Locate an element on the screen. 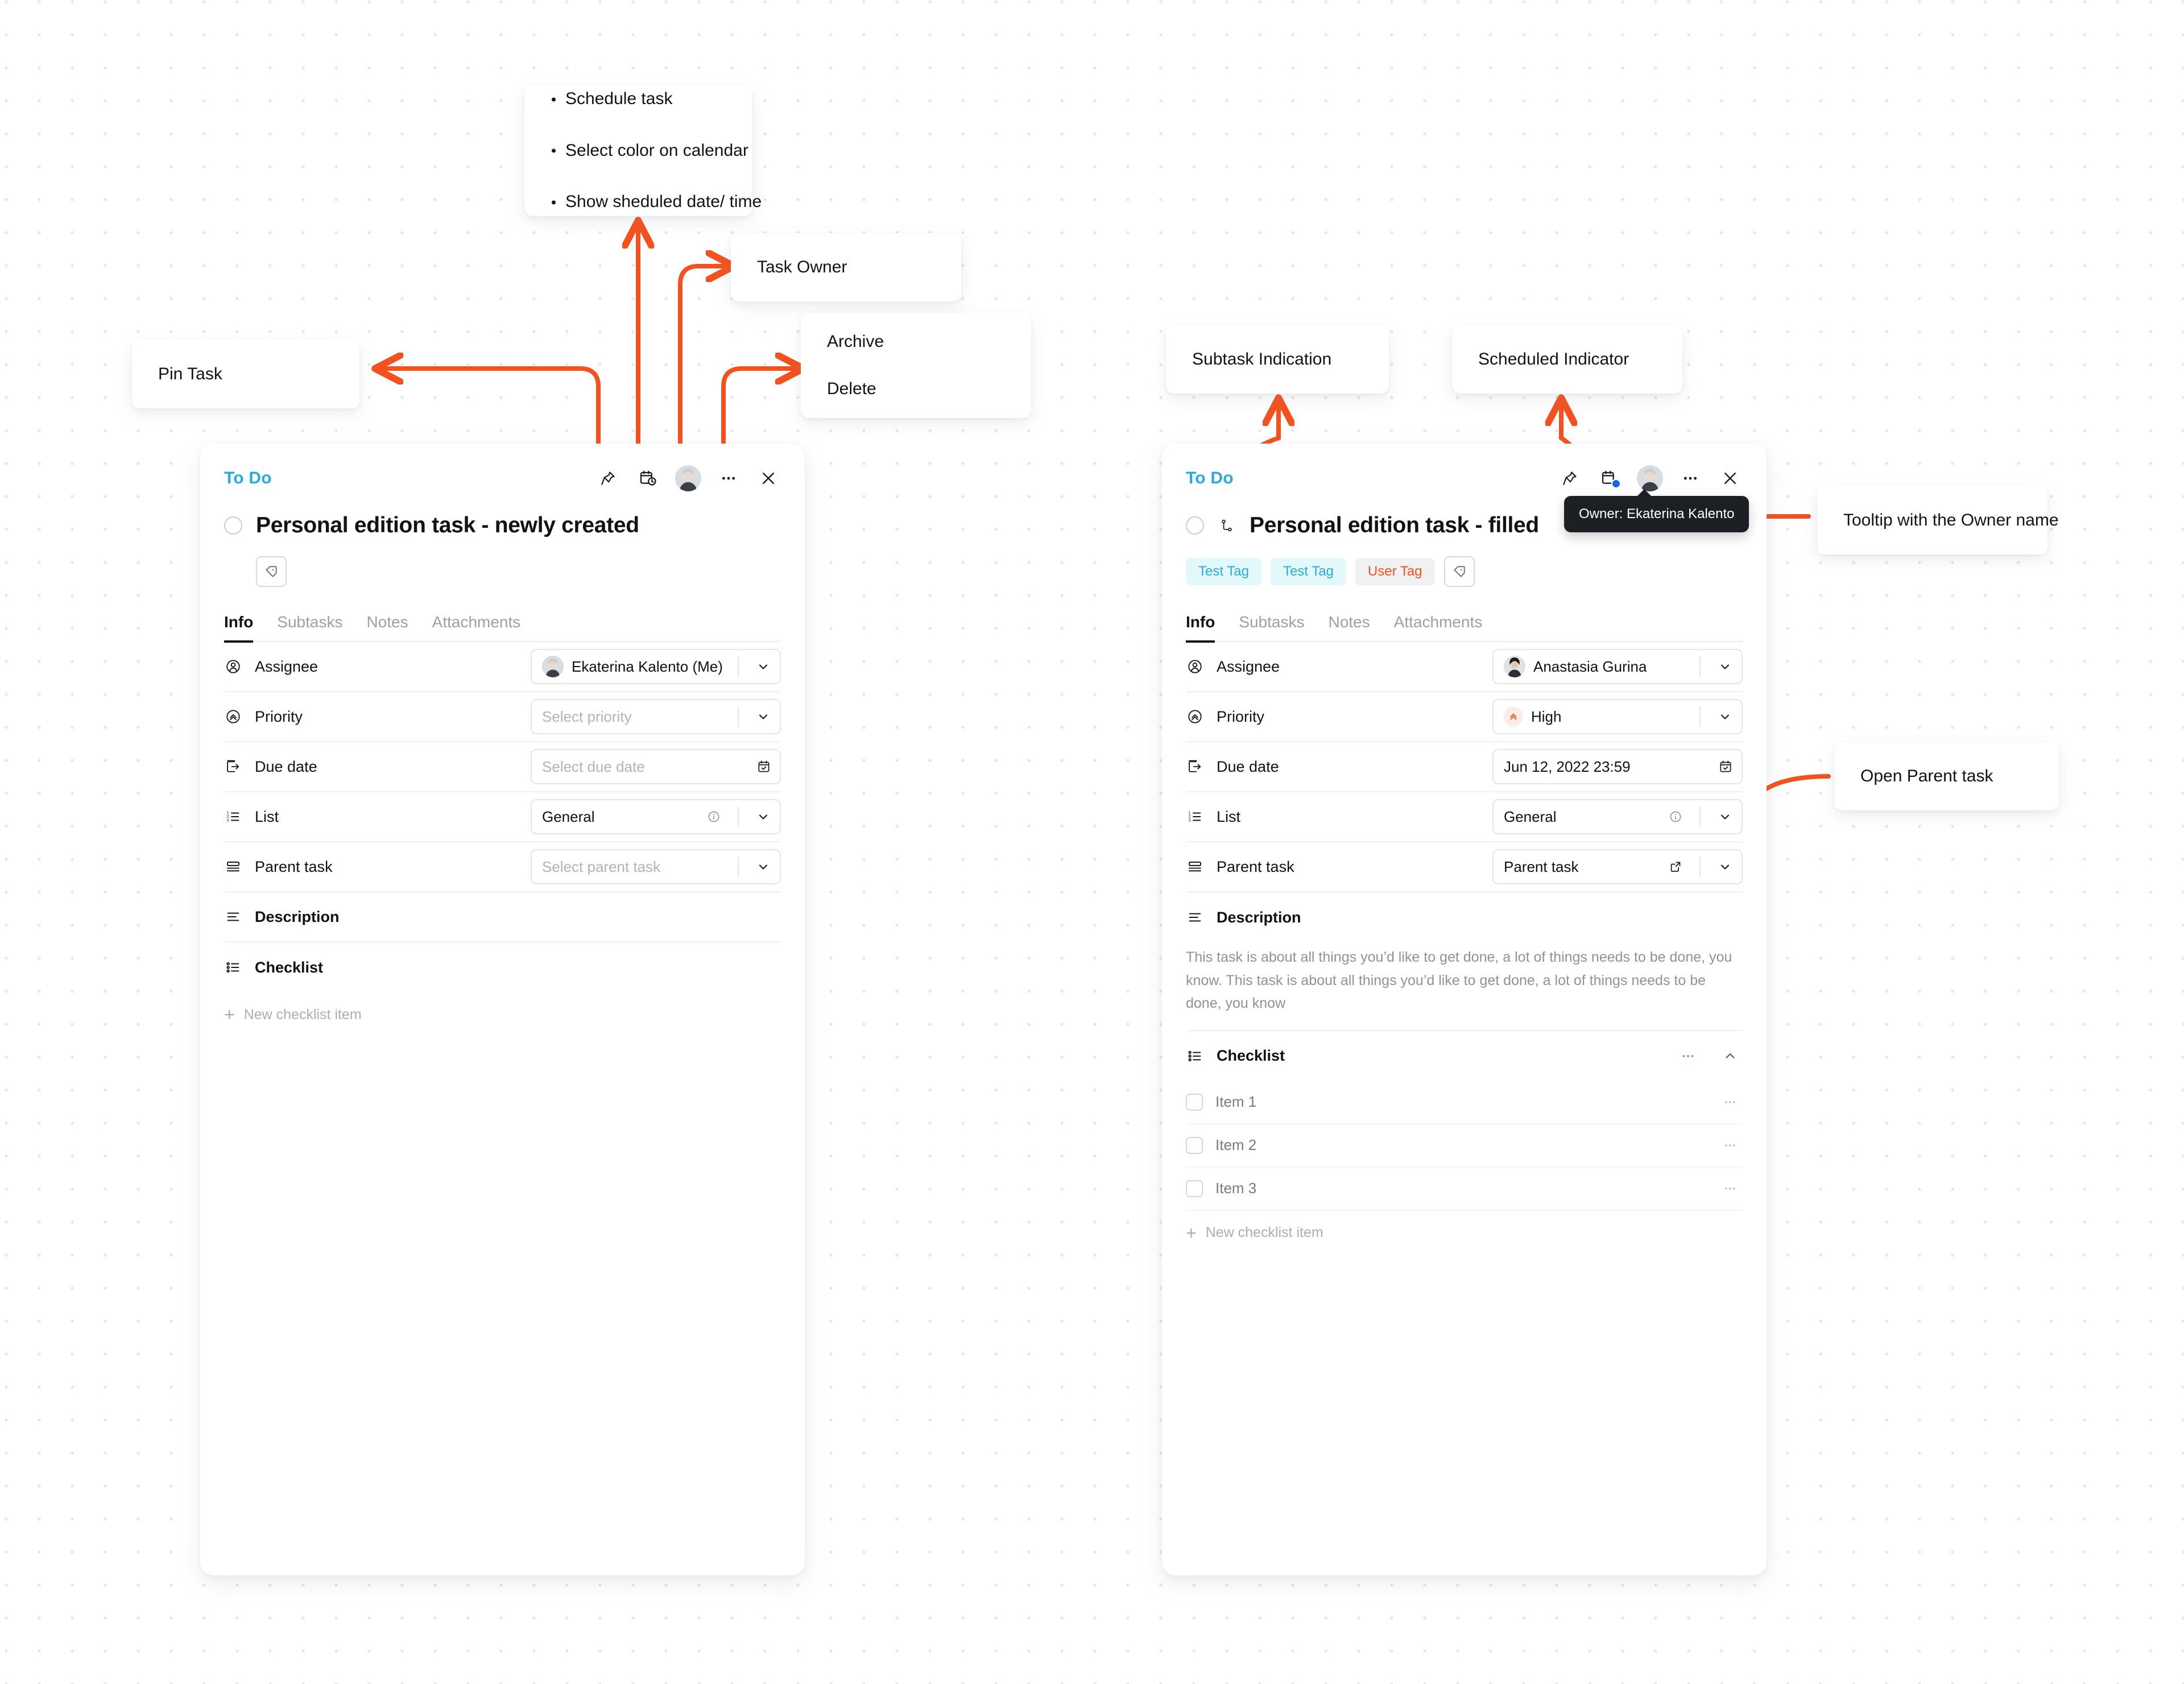 Image resolution: width=2184 pixels, height=1684 pixels. description-icon is located at coordinates (1195, 917).